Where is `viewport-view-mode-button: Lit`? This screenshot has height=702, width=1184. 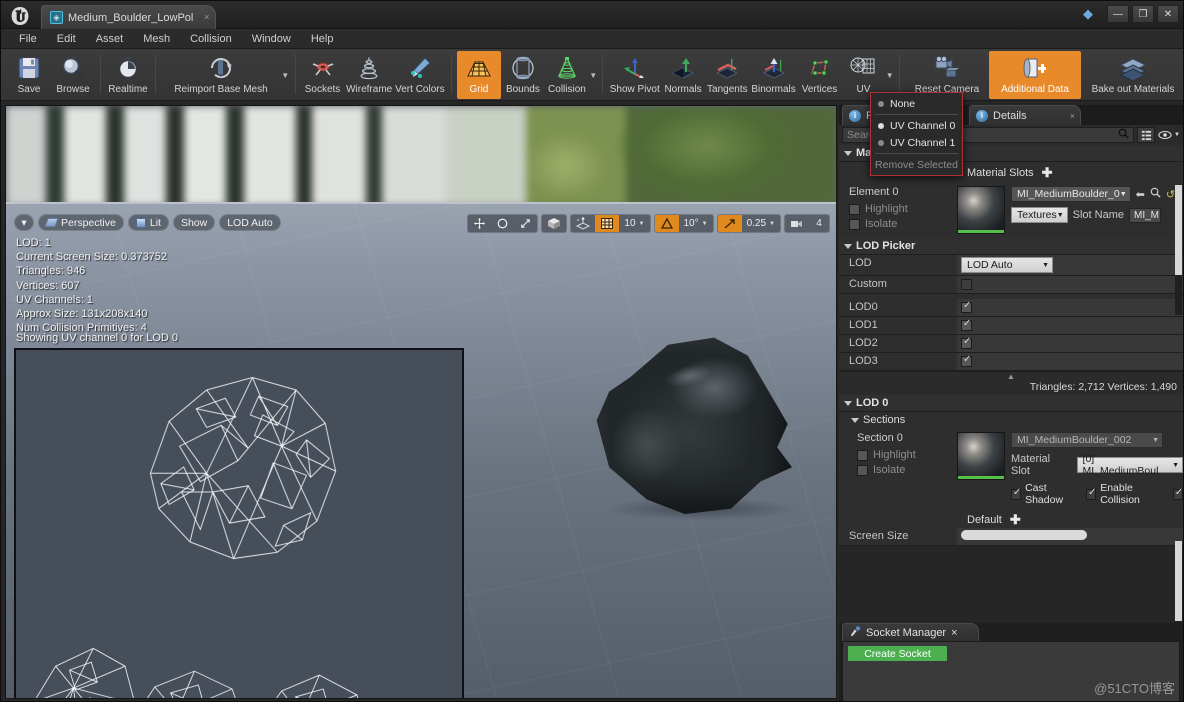 viewport-view-mode-button: Lit is located at coordinates (148, 222).